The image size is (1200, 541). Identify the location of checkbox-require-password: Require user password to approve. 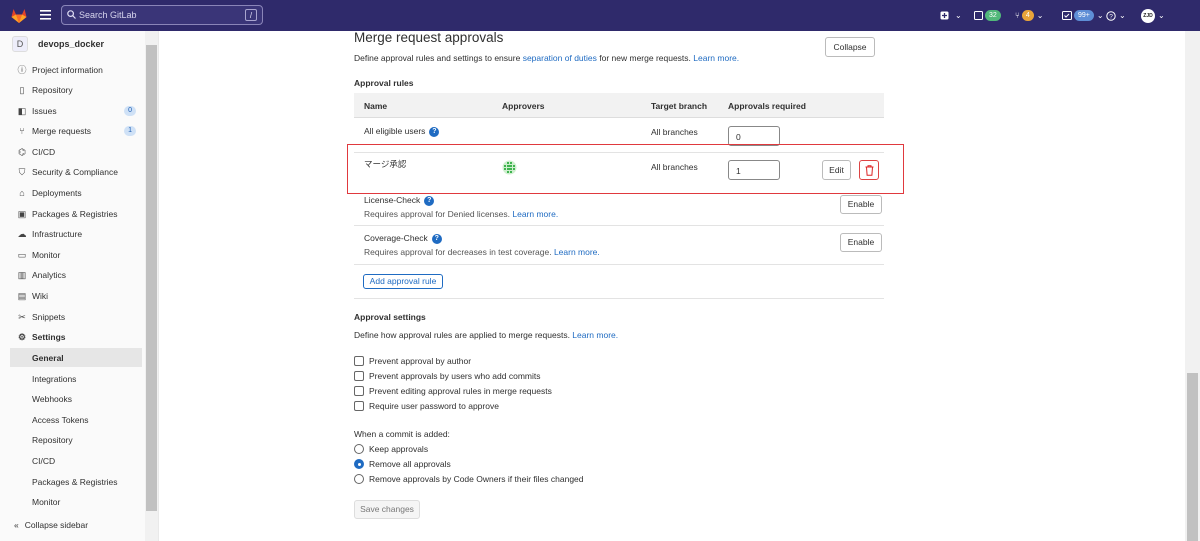
(426, 406).